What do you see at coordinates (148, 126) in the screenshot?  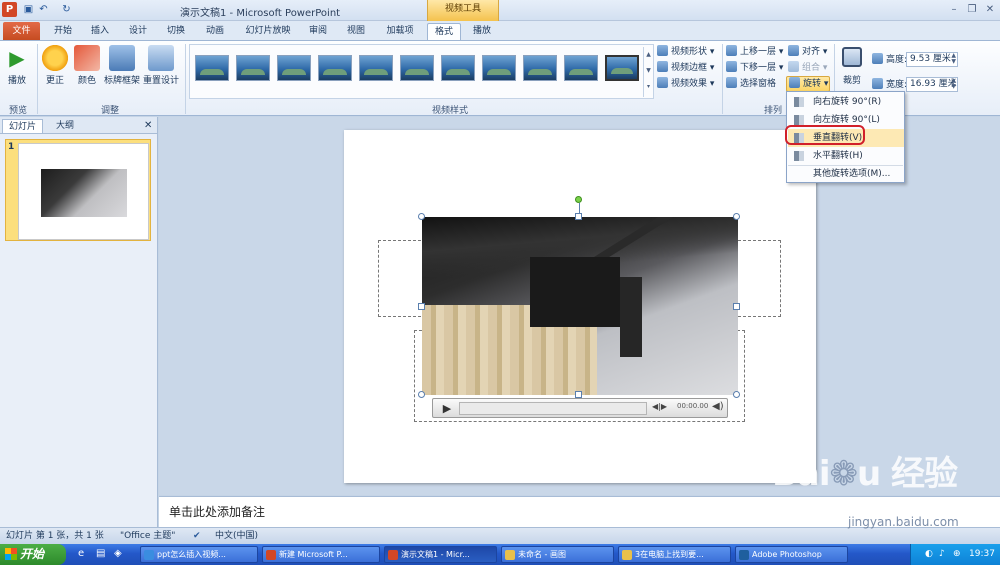 I see `close-pane-icon: ✕` at bounding box center [148, 126].